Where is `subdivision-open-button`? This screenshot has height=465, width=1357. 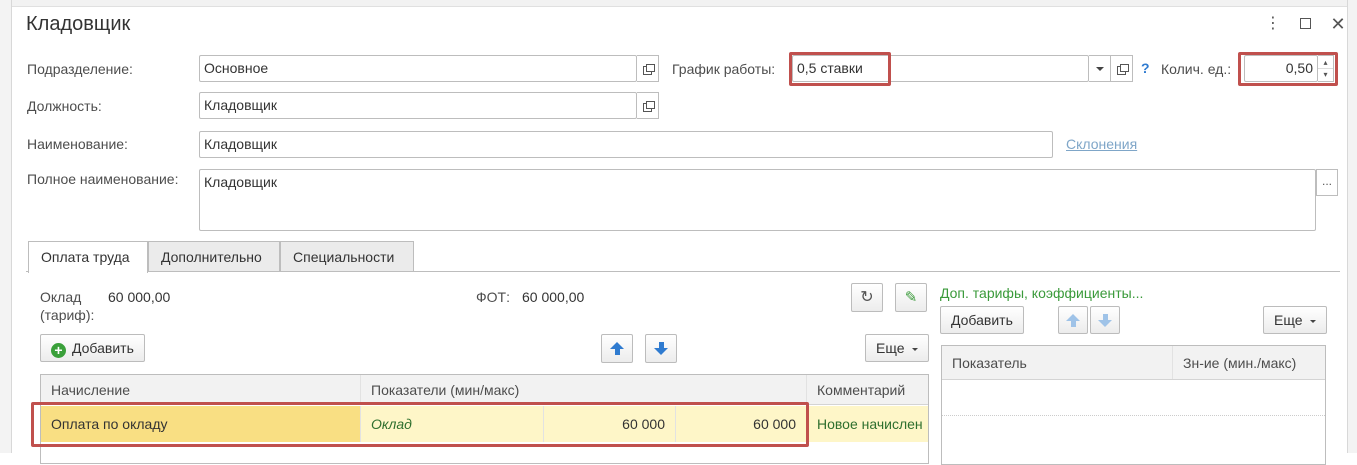
subdivision-open-button is located at coordinates (648, 68).